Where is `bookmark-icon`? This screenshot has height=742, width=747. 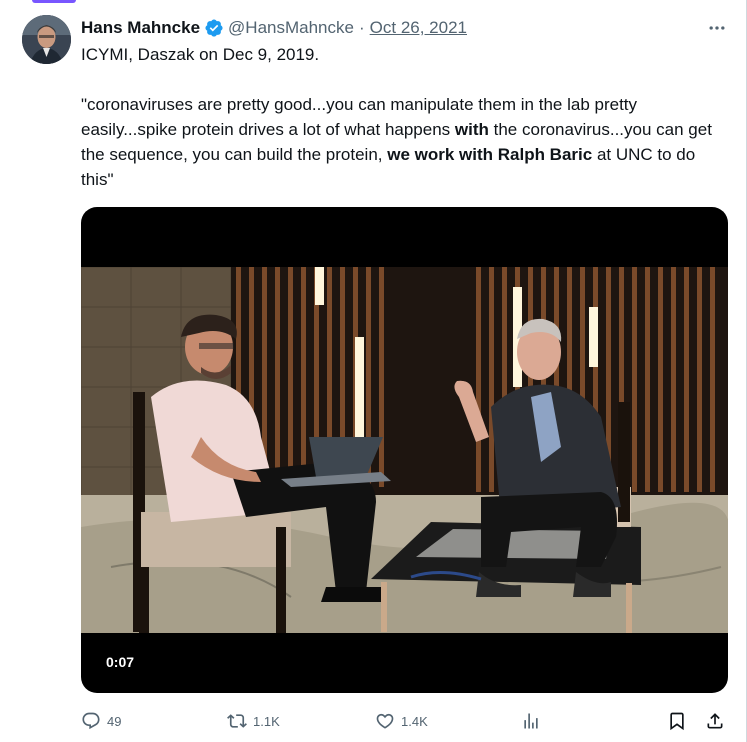
bookmark-icon is located at coordinates (677, 721).